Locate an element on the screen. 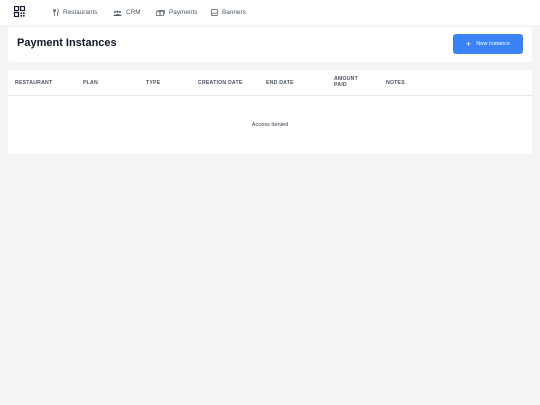  nav-item-label: Restaurants is located at coordinates (80, 12).